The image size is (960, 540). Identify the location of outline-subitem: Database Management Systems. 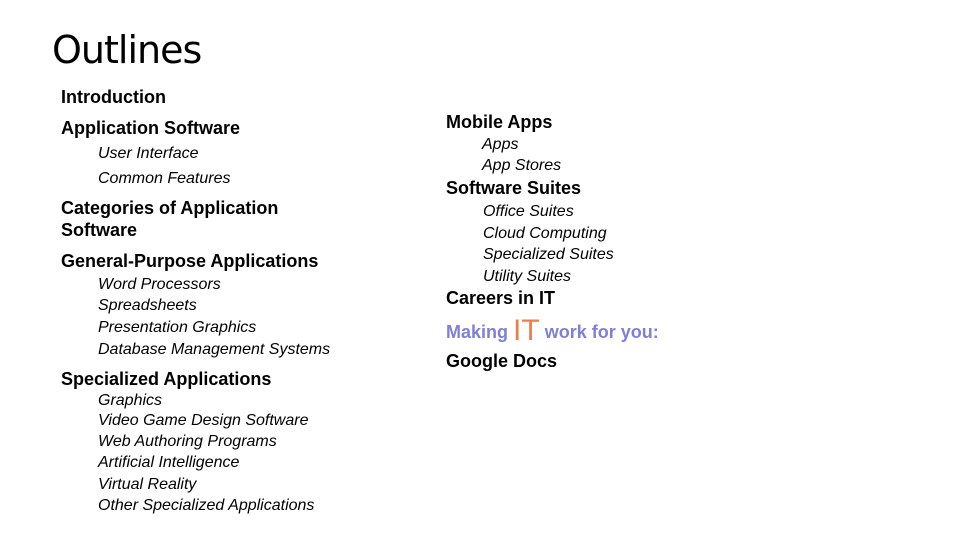
(214, 349).